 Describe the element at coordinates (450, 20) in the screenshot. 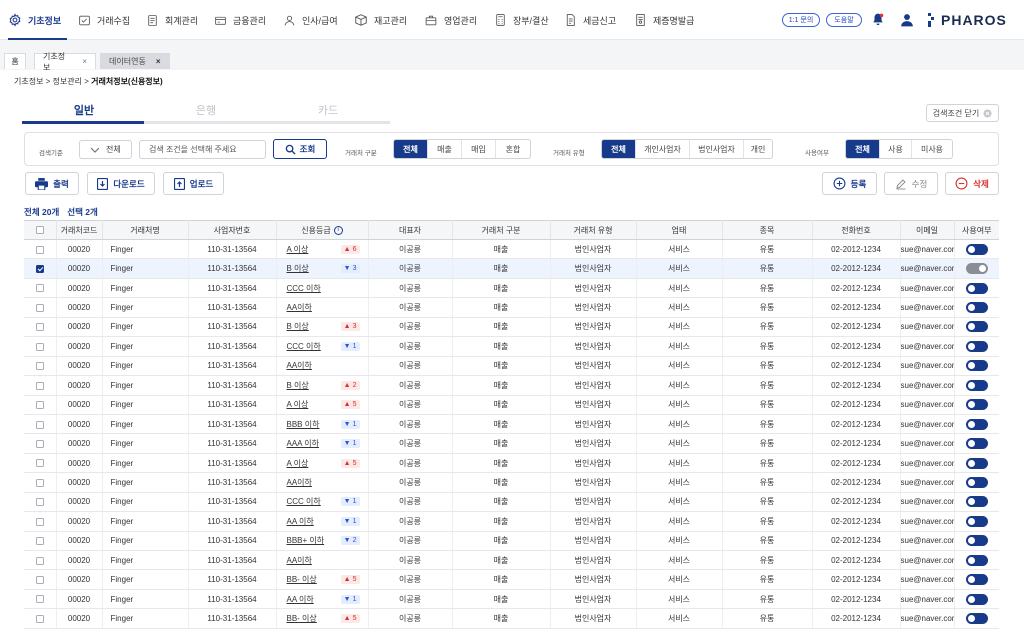

I see `nav-item-sales: 영업관리` at that location.